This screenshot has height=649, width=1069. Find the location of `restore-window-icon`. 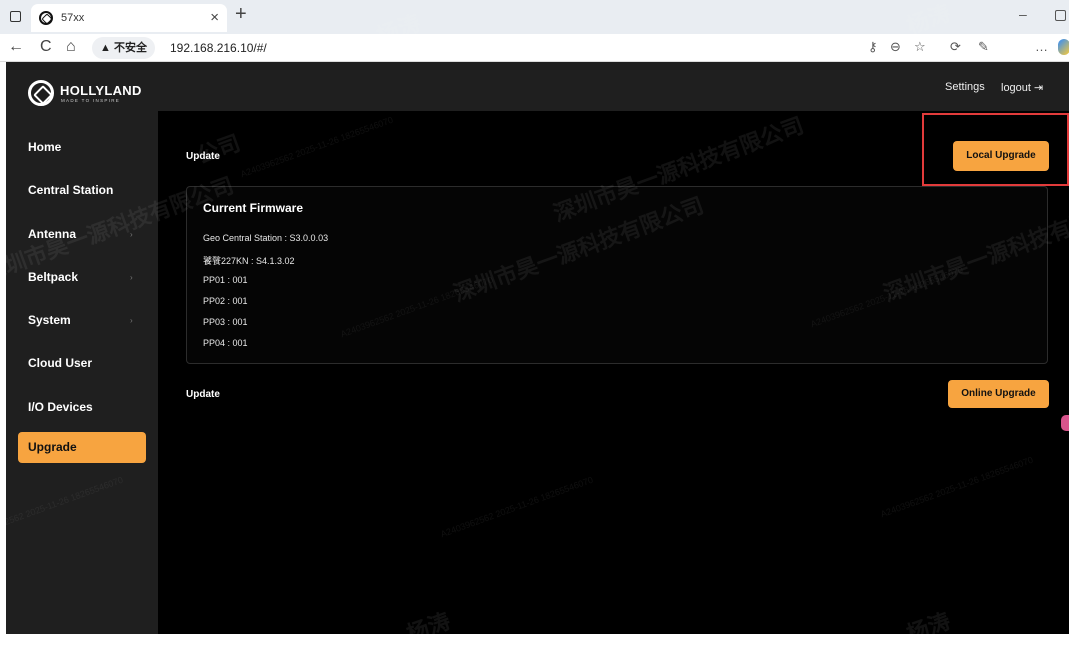

restore-window-icon is located at coordinates (1060, 15).